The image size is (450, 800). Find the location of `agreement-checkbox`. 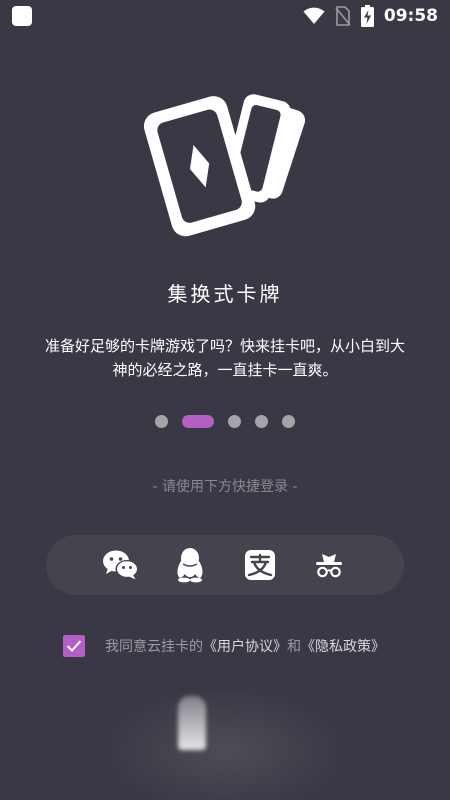

agreement-checkbox is located at coordinates (74, 646).